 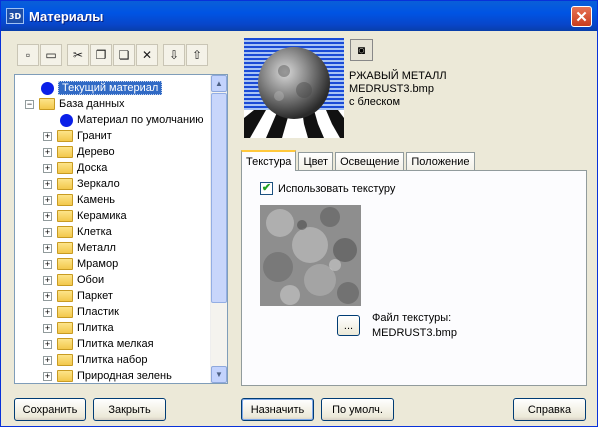 What do you see at coordinates (132, 120) in the screenshot?
I see `tree-item-default-material: Материал по умолчанию` at bounding box center [132, 120].